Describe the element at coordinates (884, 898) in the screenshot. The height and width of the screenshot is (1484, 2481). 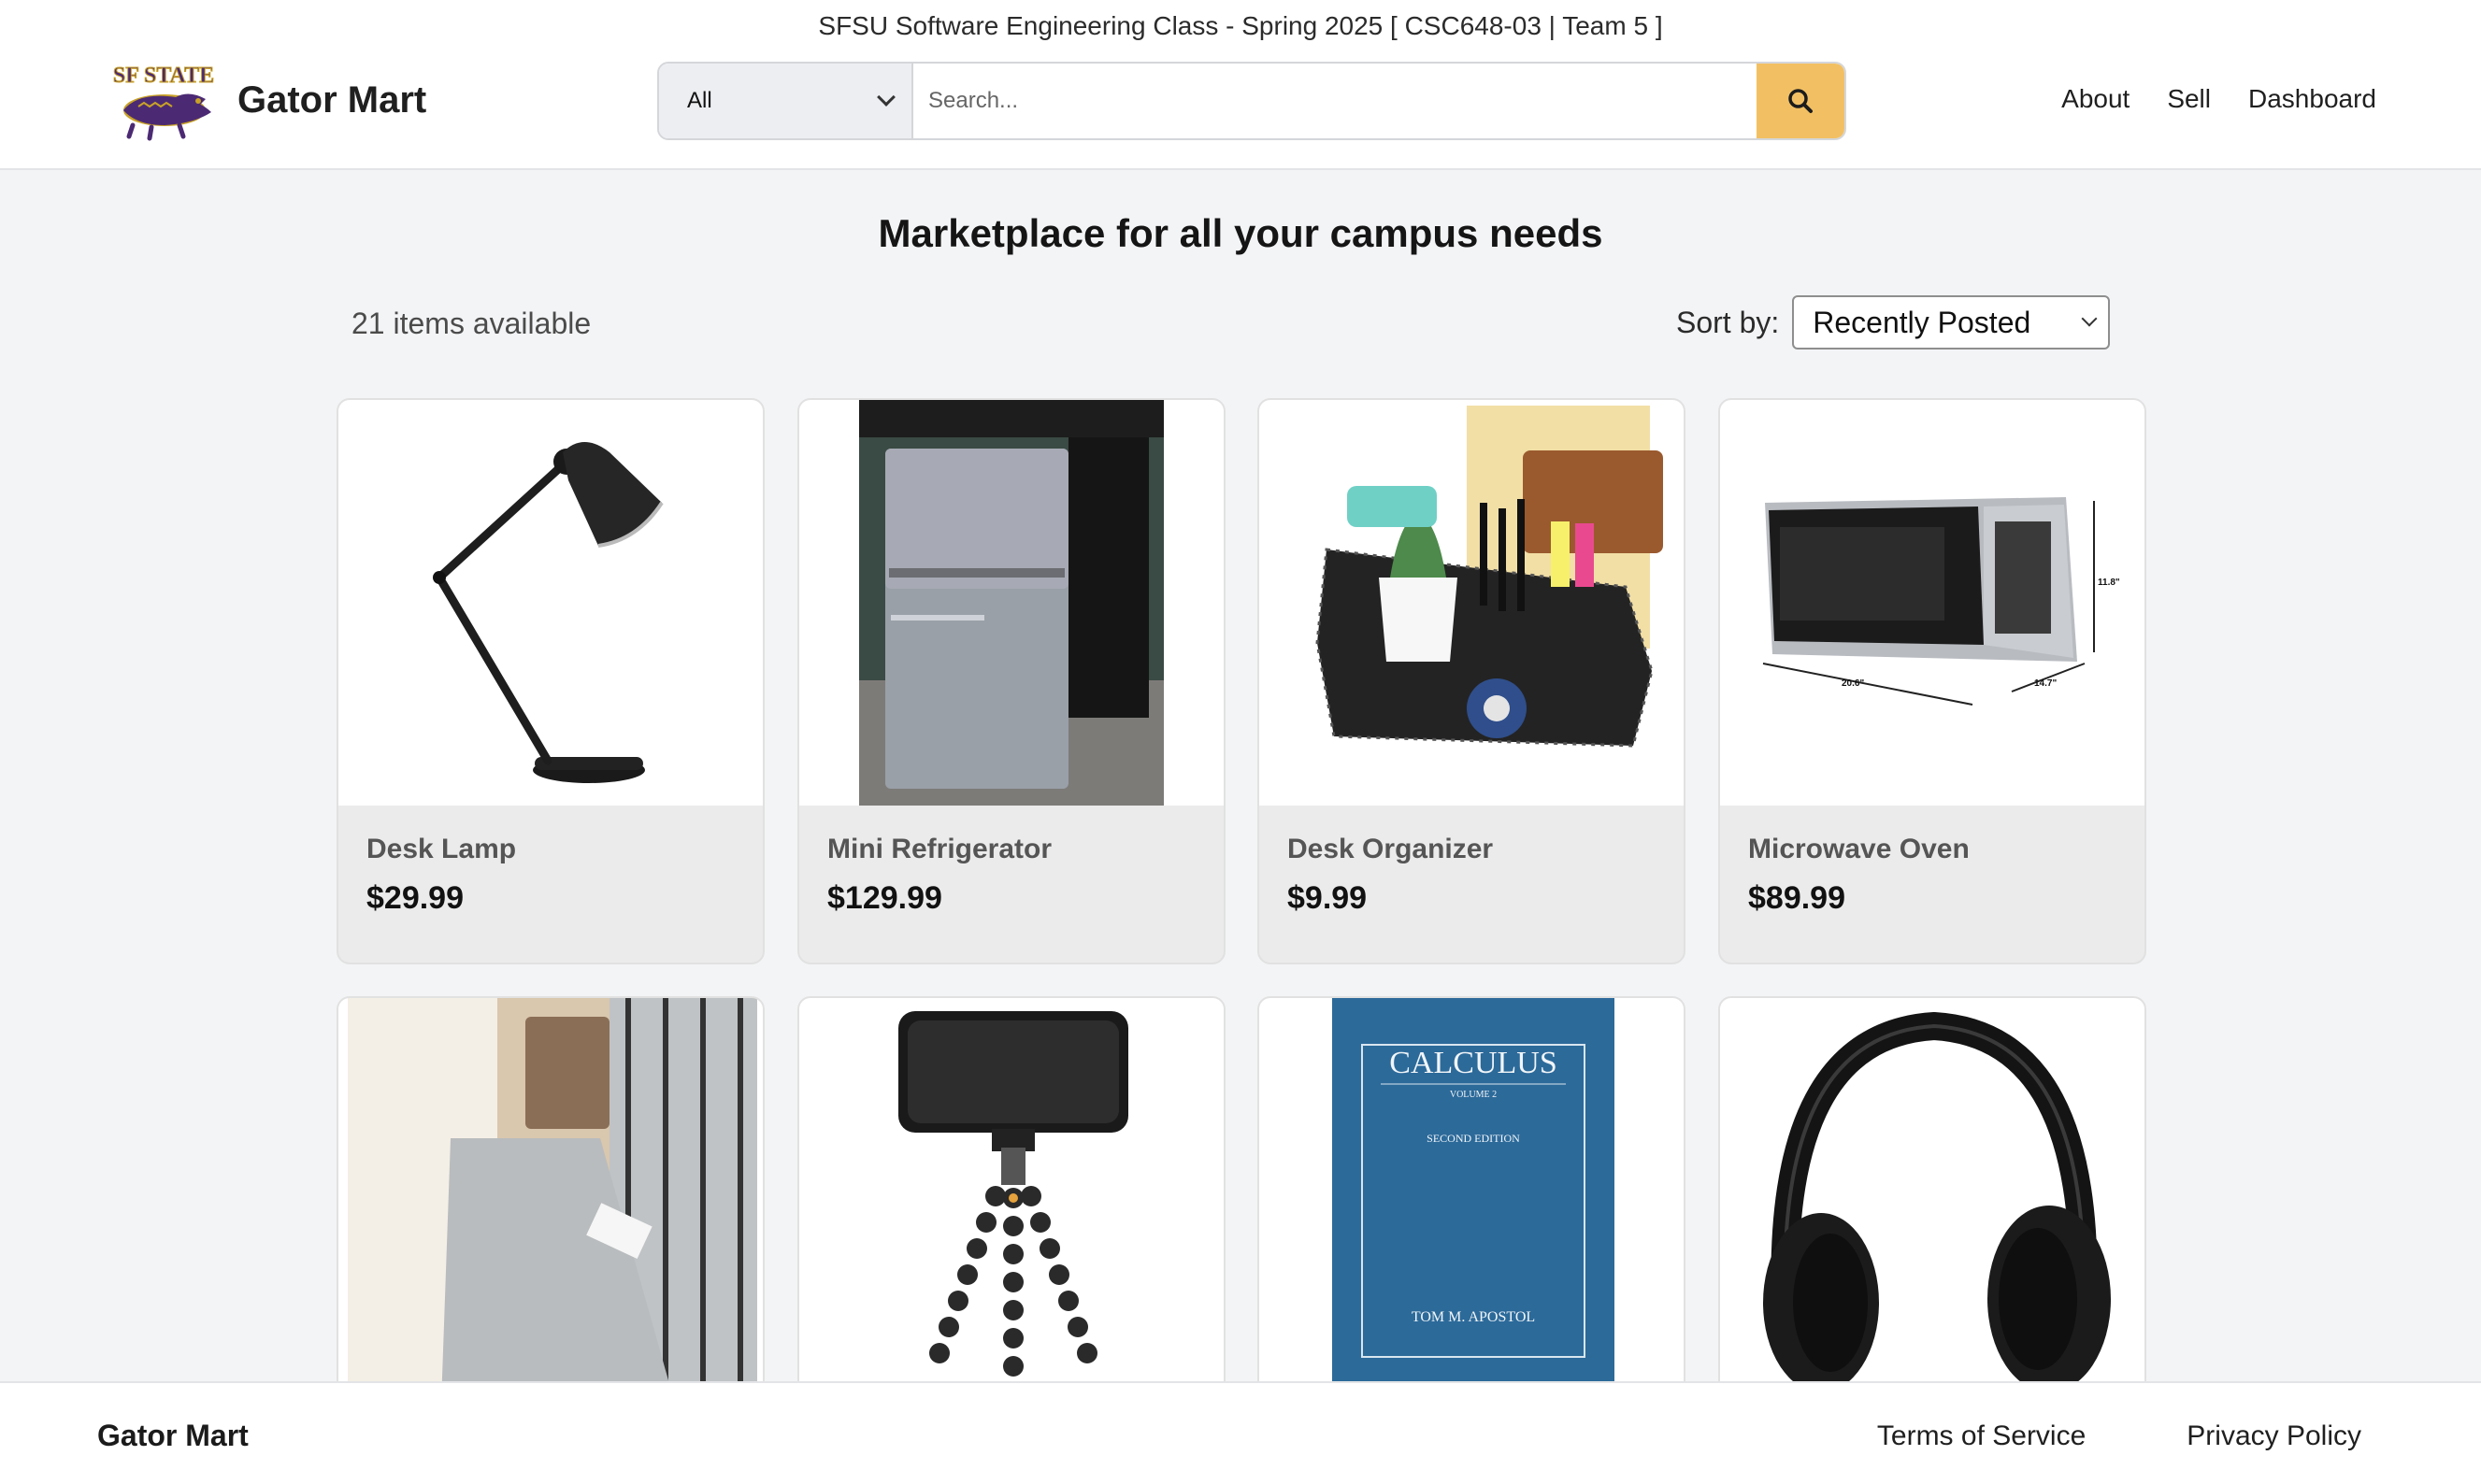
I see `product-price: $129.99` at that location.